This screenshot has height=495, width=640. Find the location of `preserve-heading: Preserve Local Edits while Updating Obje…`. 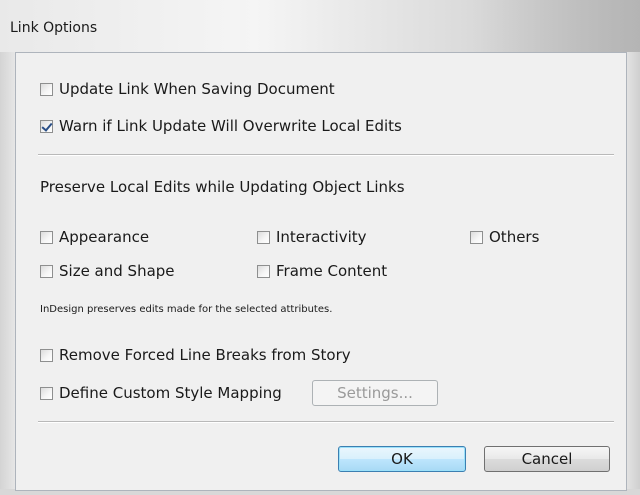

preserve-heading: Preserve Local Edits while Updating Obje… is located at coordinates (222, 187).